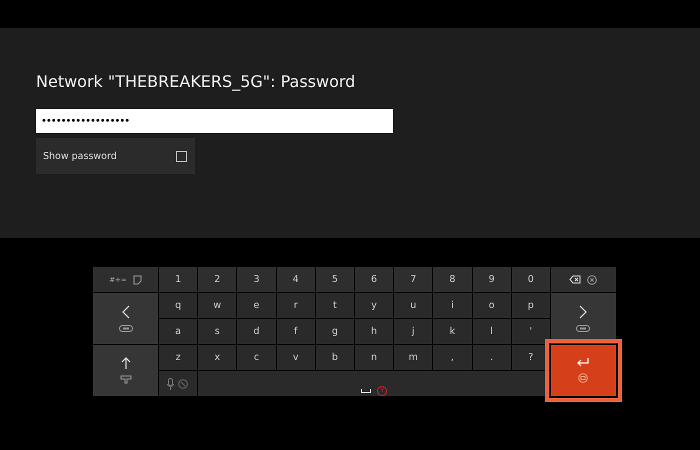 The width and height of the screenshot is (700, 450). What do you see at coordinates (531, 279) in the screenshot?
I see `key: 0` at bounding box center [531, 279].